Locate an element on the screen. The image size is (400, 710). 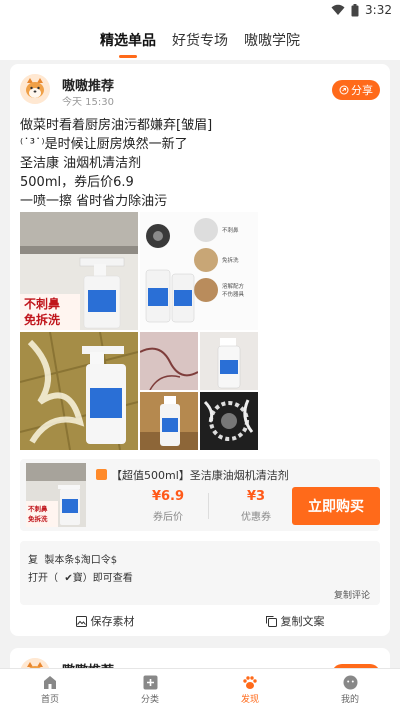
status-icons: 3:32 is located at coordinates (361, 10).